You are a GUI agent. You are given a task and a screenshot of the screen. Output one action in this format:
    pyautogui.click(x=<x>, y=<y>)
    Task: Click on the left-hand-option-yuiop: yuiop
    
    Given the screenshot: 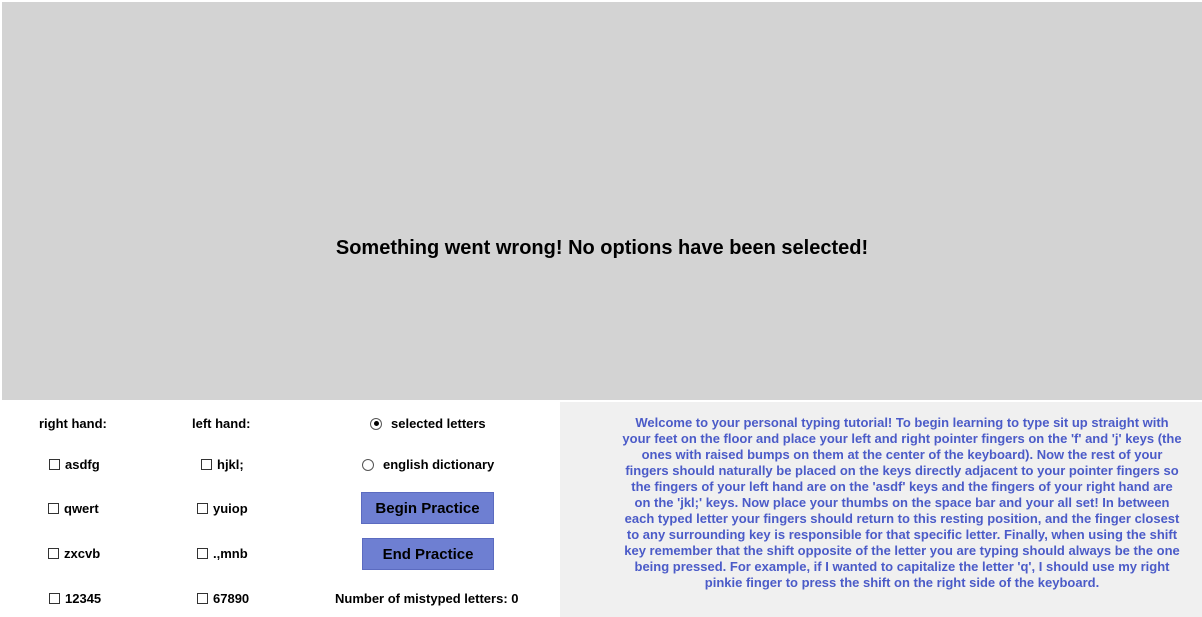 What is the action you would take?
    pyautogui.click(x=222, y=508)
    